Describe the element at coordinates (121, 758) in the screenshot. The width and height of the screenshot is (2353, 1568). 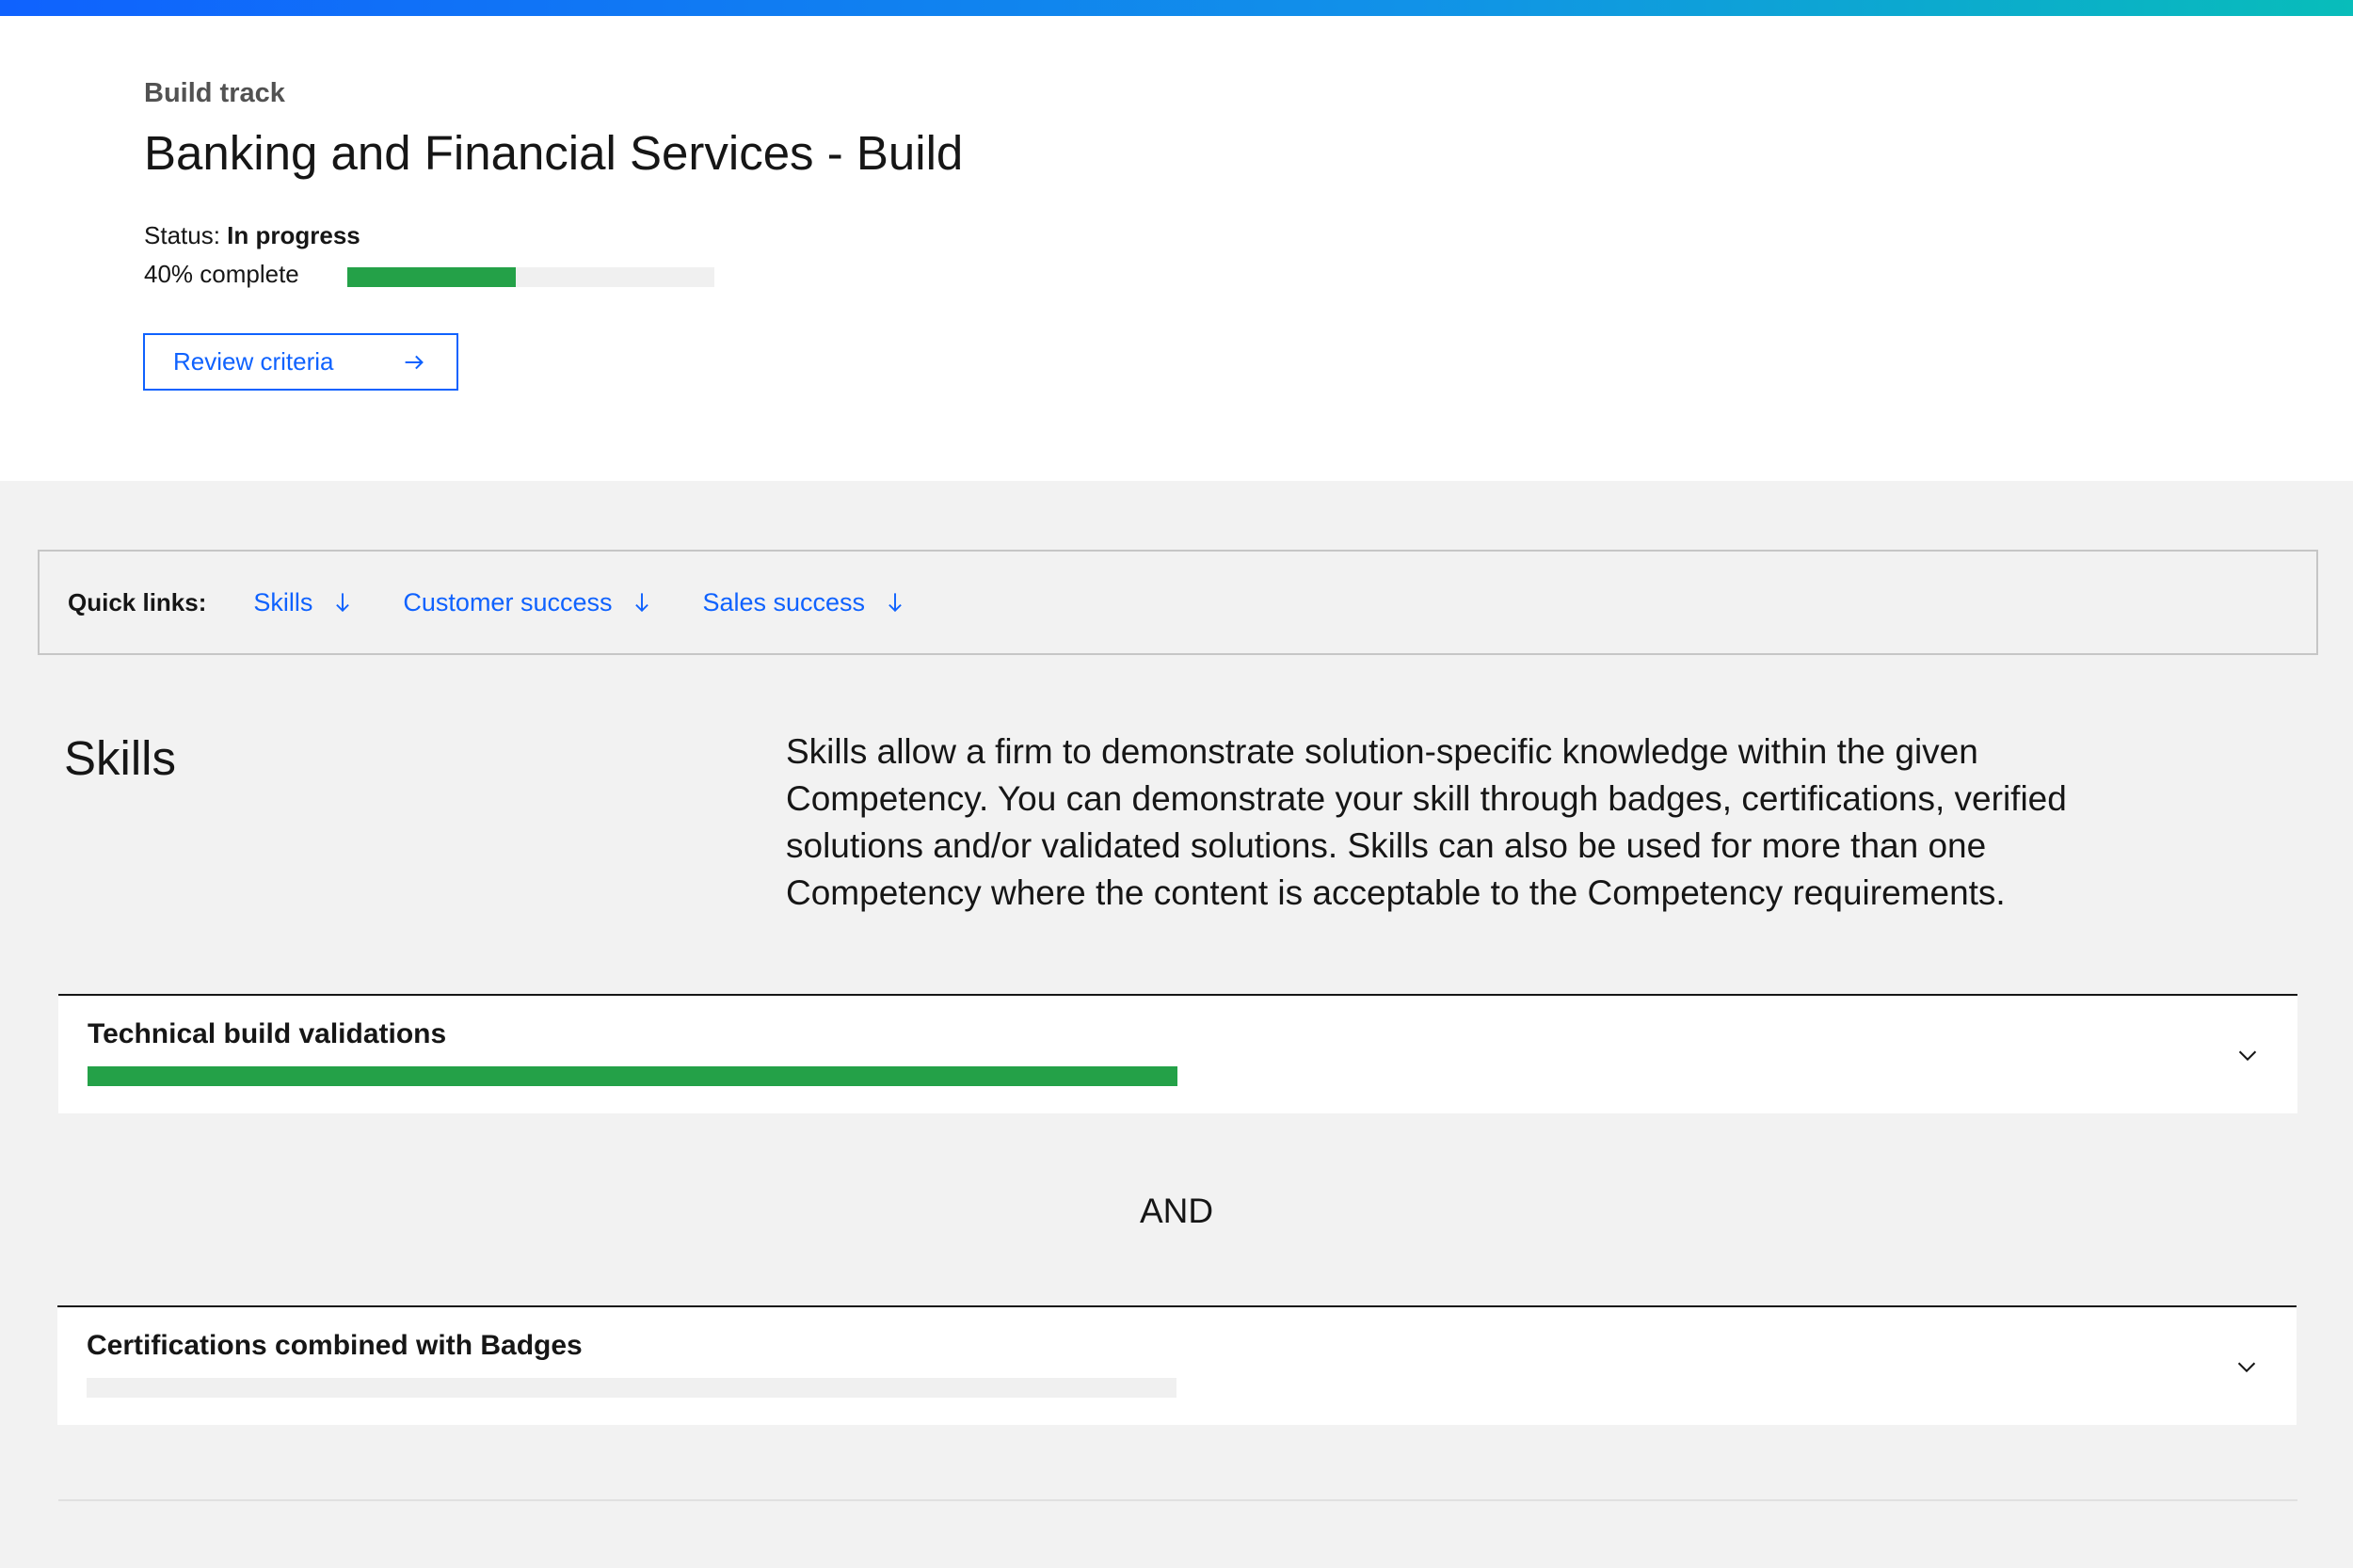
I see `skills-section-title: Skills` at that location.